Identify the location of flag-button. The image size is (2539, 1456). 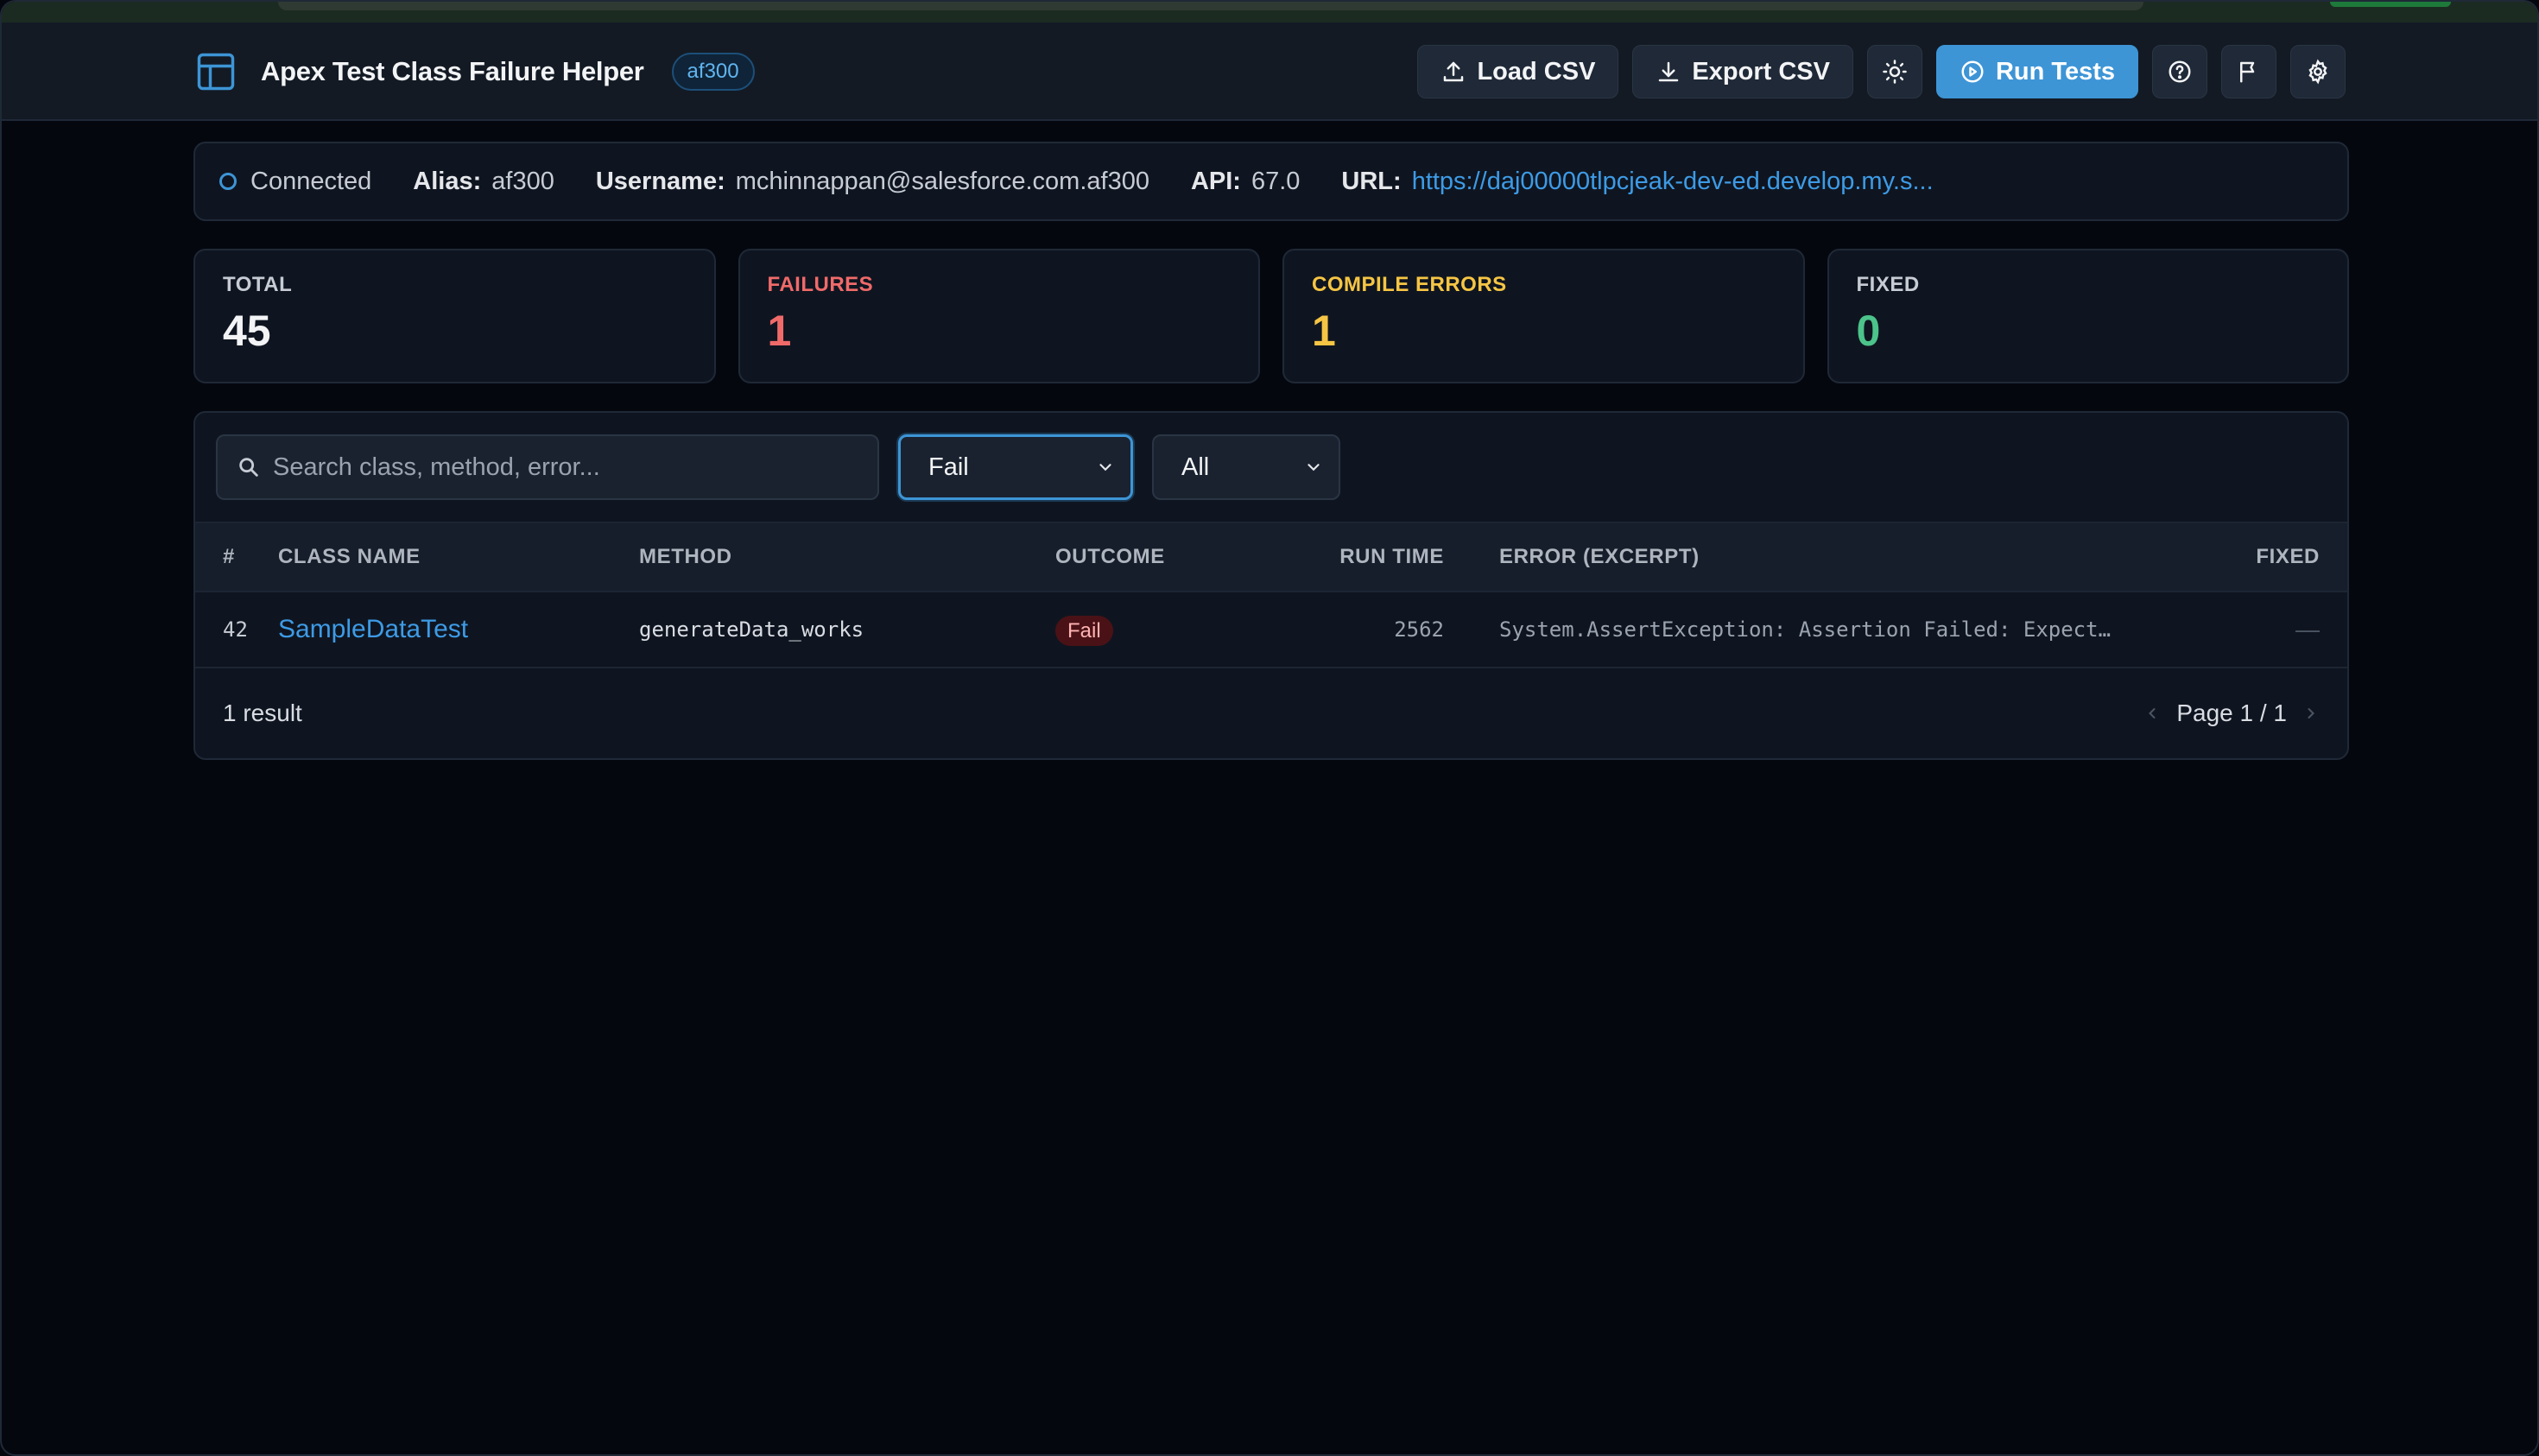
(2248, 71).